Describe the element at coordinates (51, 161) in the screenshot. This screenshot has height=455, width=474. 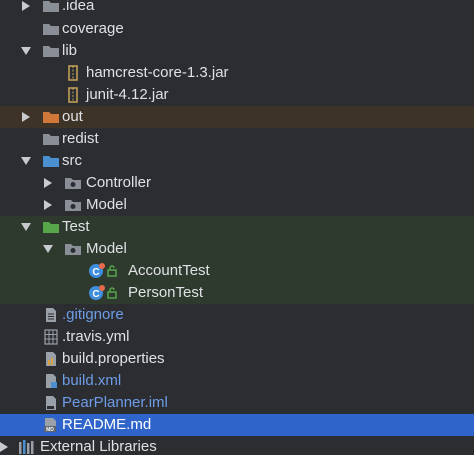
I see `source-folder-icon` at that location.